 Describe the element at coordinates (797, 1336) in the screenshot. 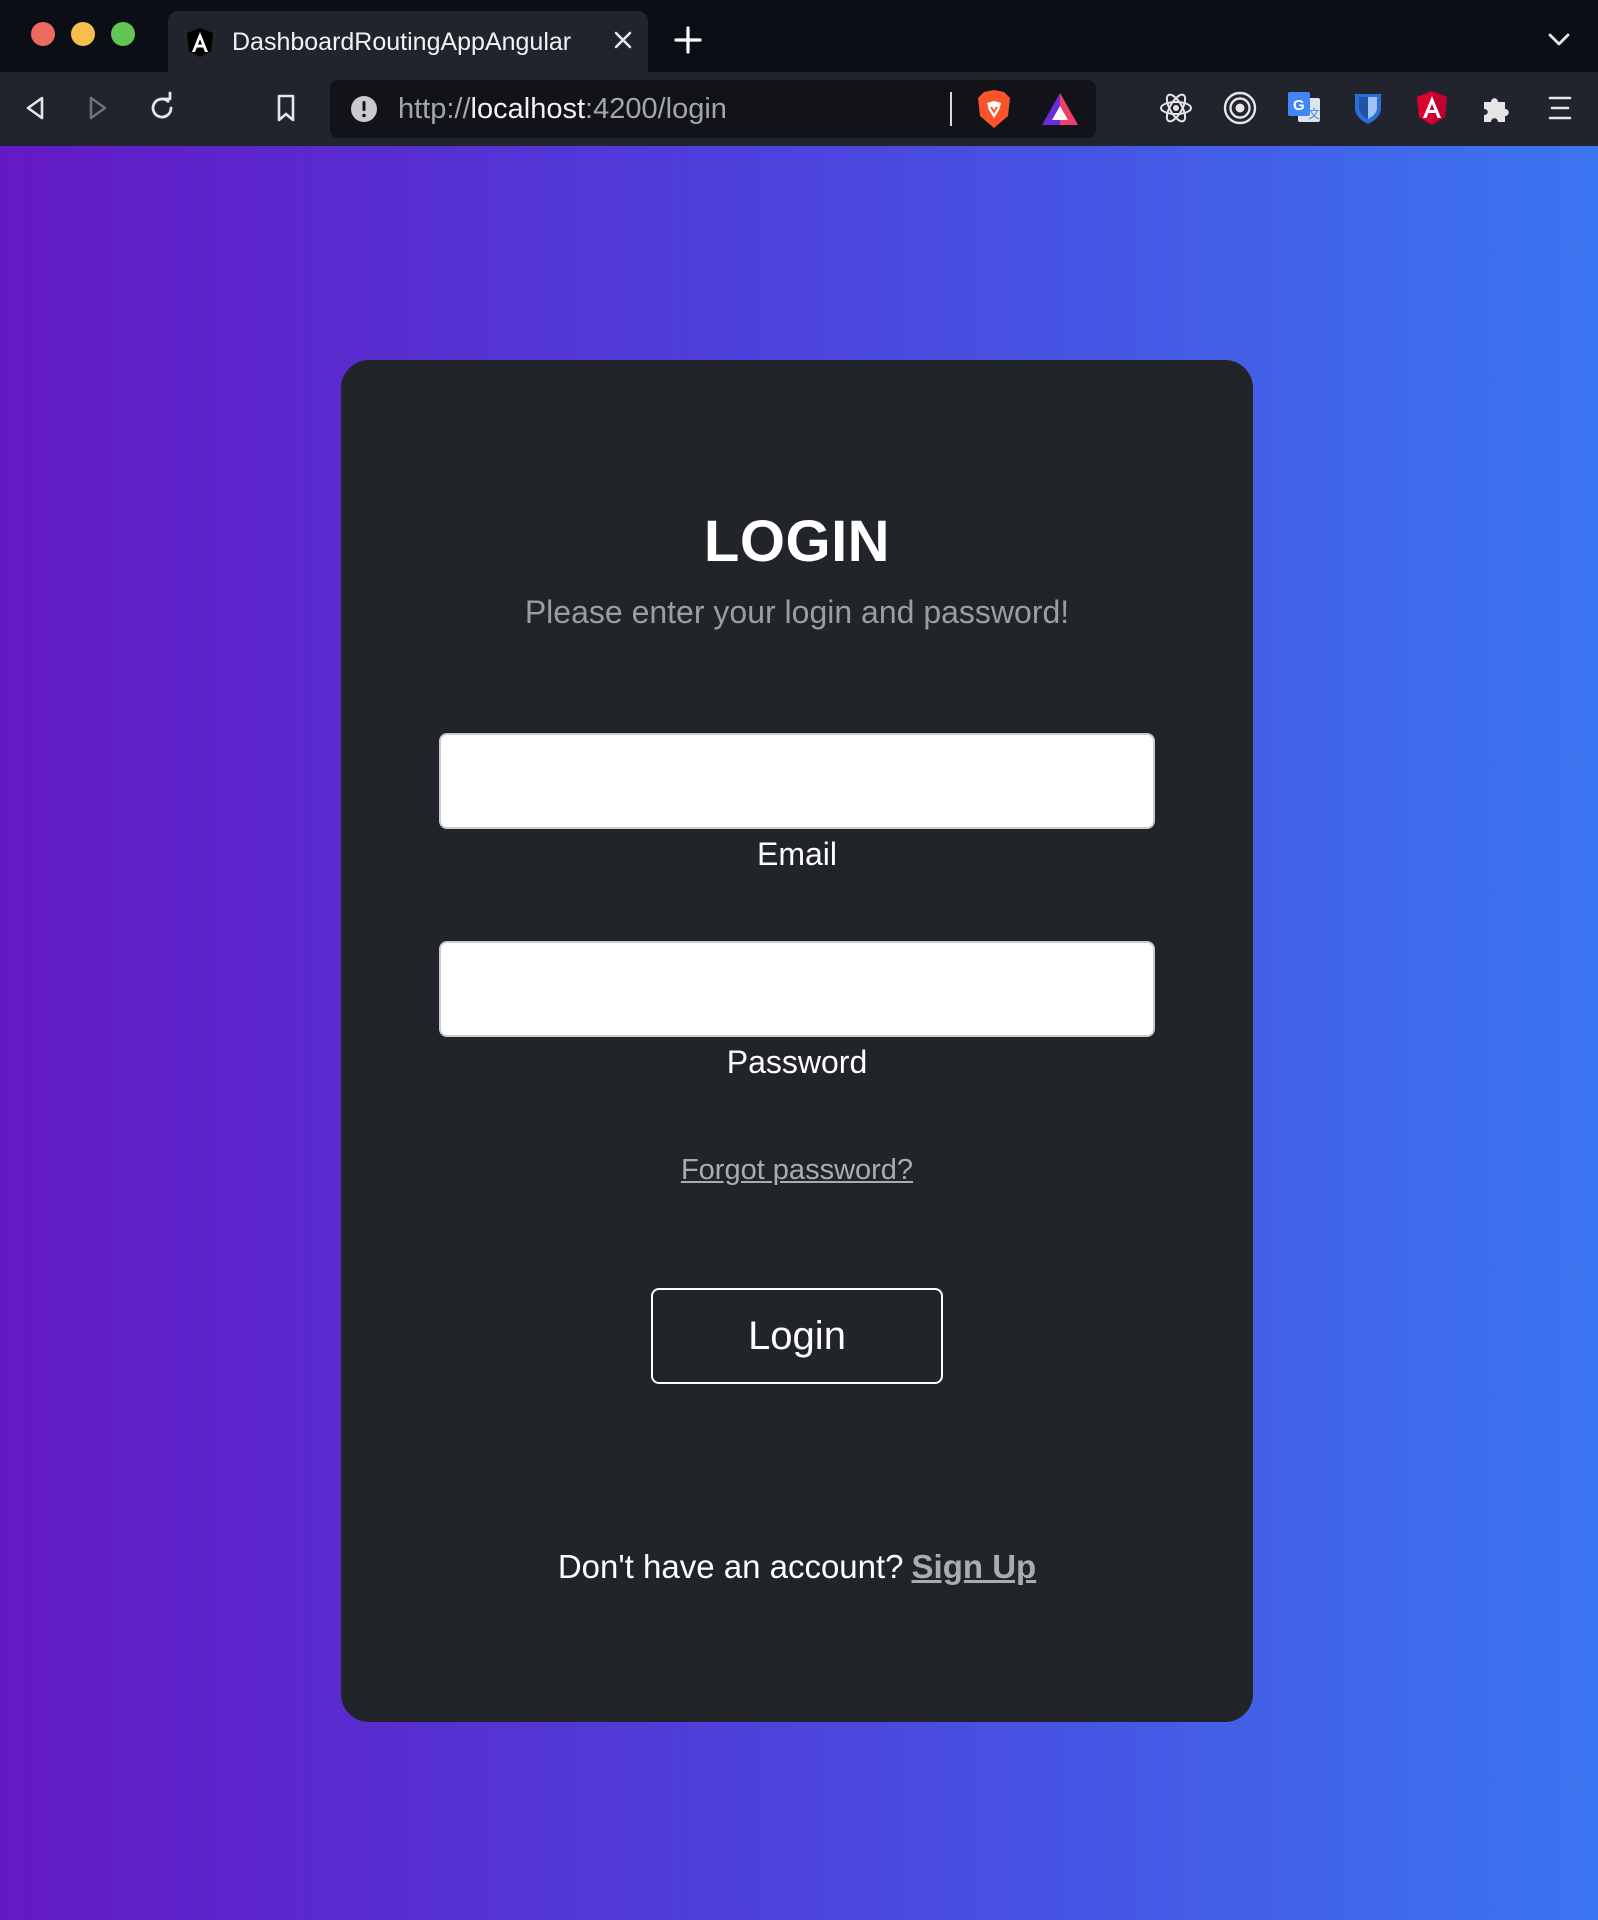

I see `login-button: Login` at that location.